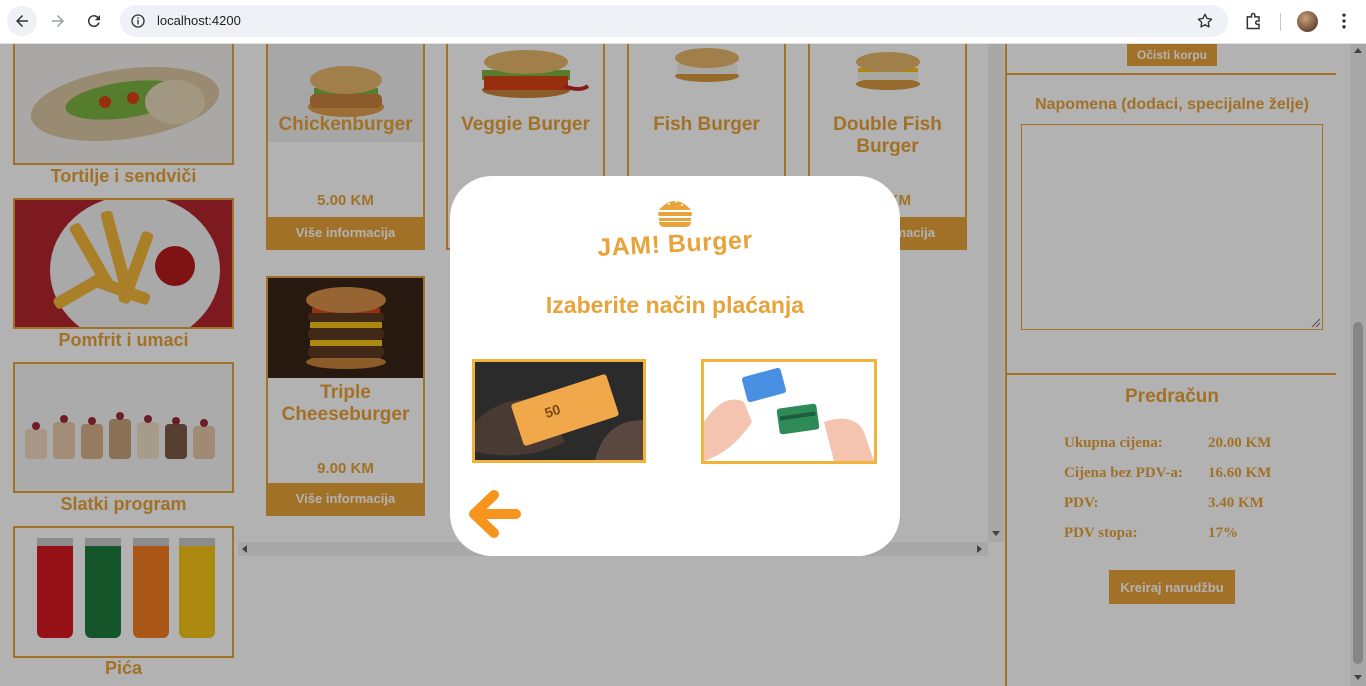  Describe the element at coordinates (1280, 22) in the screenshot. I see `toolbar-separator` at that location.